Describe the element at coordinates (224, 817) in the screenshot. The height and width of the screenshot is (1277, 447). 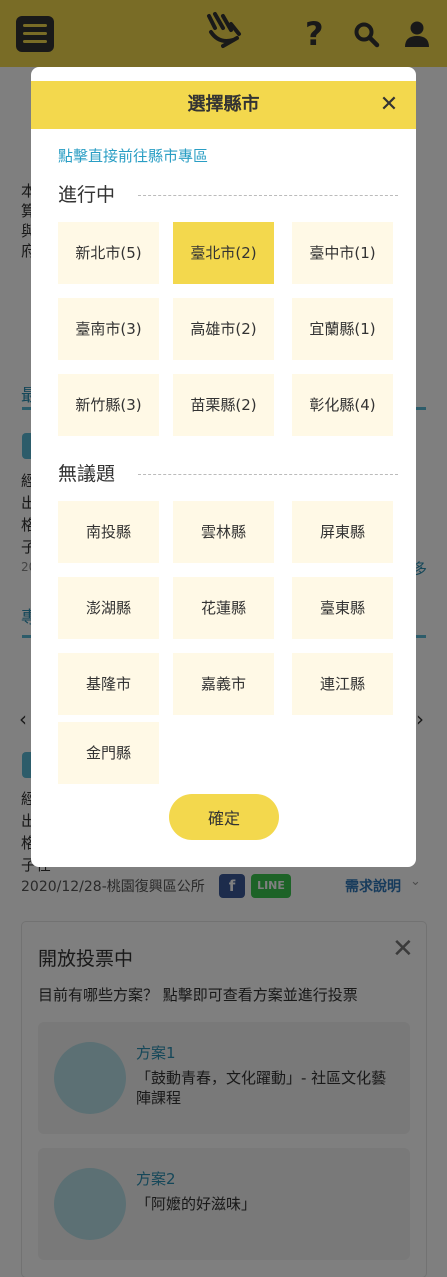
I see `confirm-button: 確定` at that location.